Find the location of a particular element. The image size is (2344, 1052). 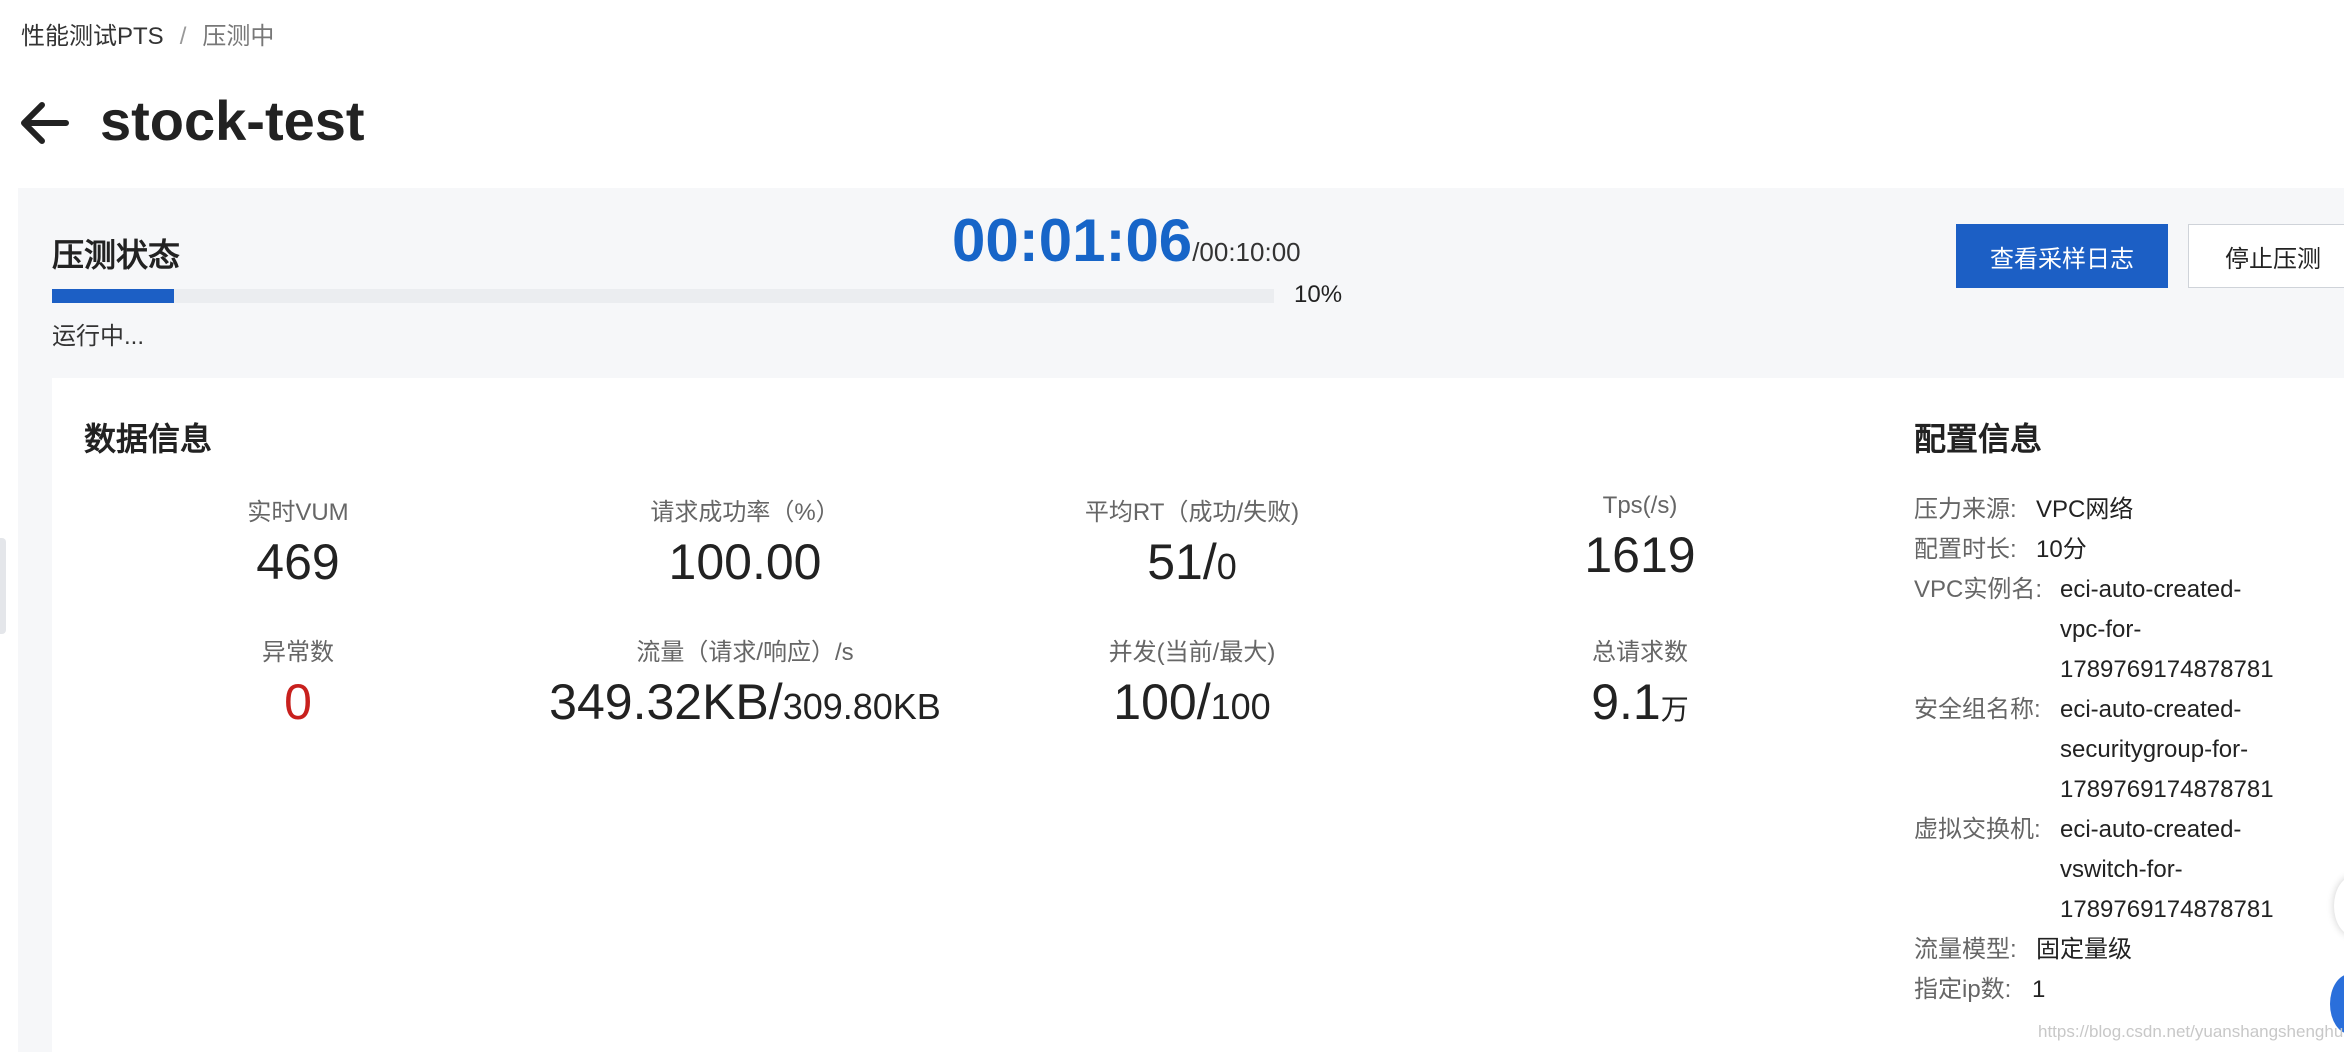

back-button is located at coordinates (44, 123).